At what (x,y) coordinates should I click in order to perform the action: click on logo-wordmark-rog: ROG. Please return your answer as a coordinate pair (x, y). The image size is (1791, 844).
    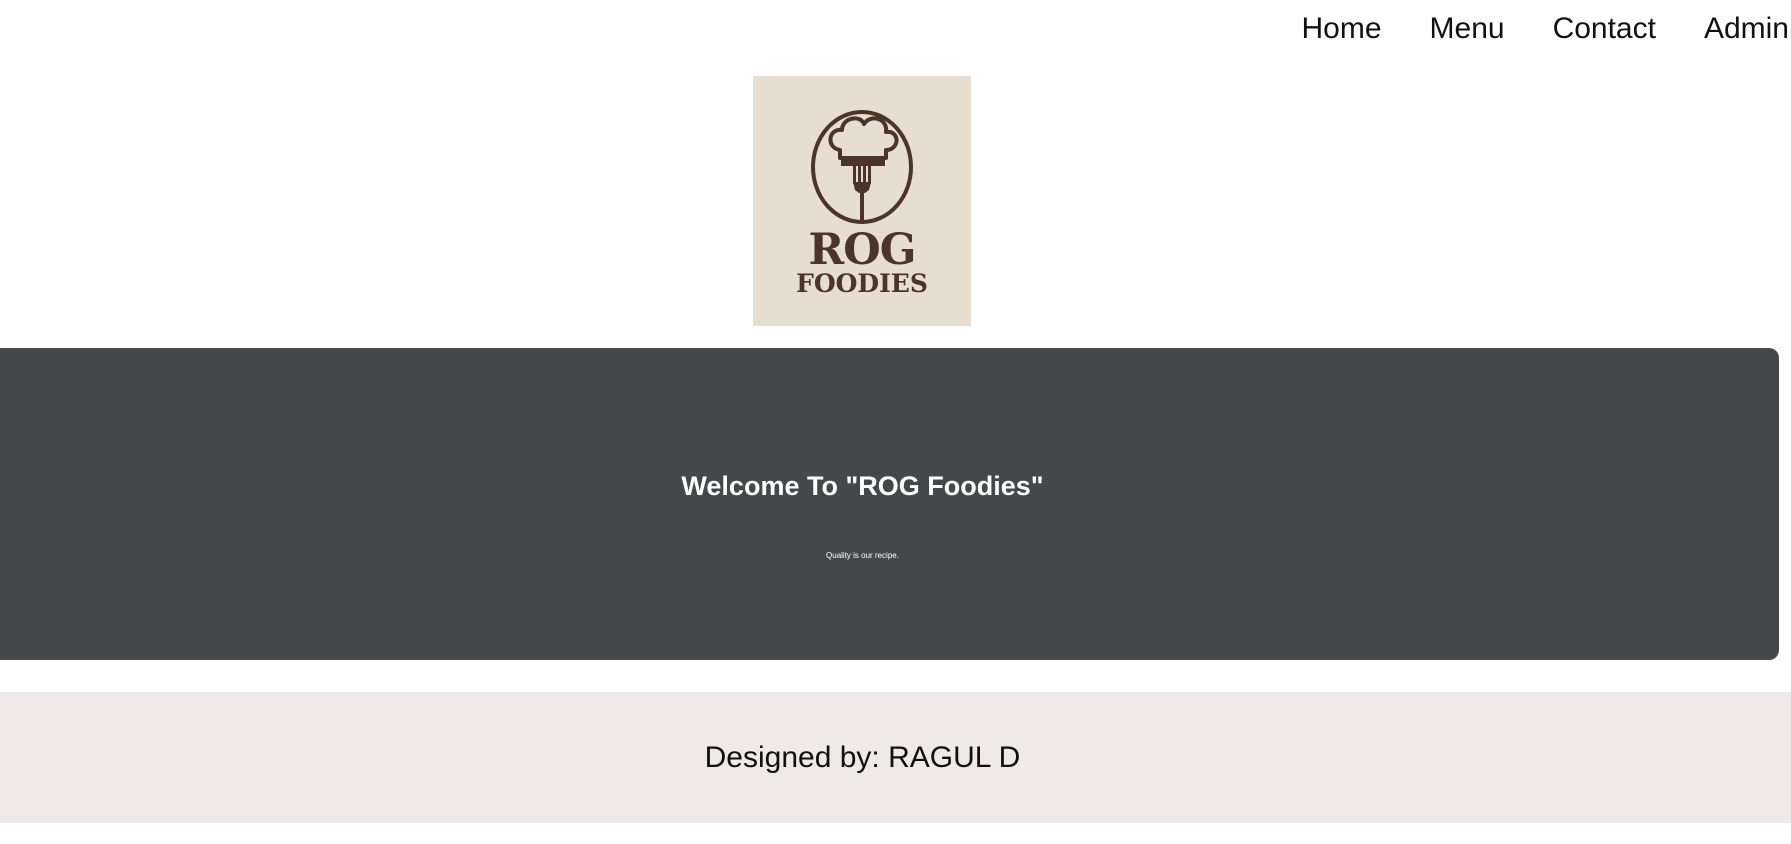
    Looking at the image, I should click on (862, 250).